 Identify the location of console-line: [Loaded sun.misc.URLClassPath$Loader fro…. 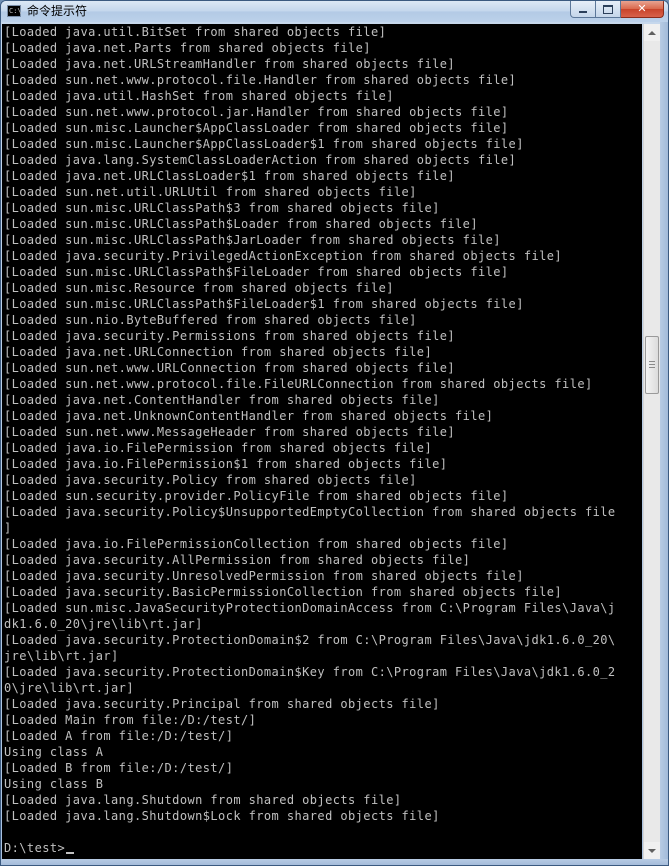
(241, 224).